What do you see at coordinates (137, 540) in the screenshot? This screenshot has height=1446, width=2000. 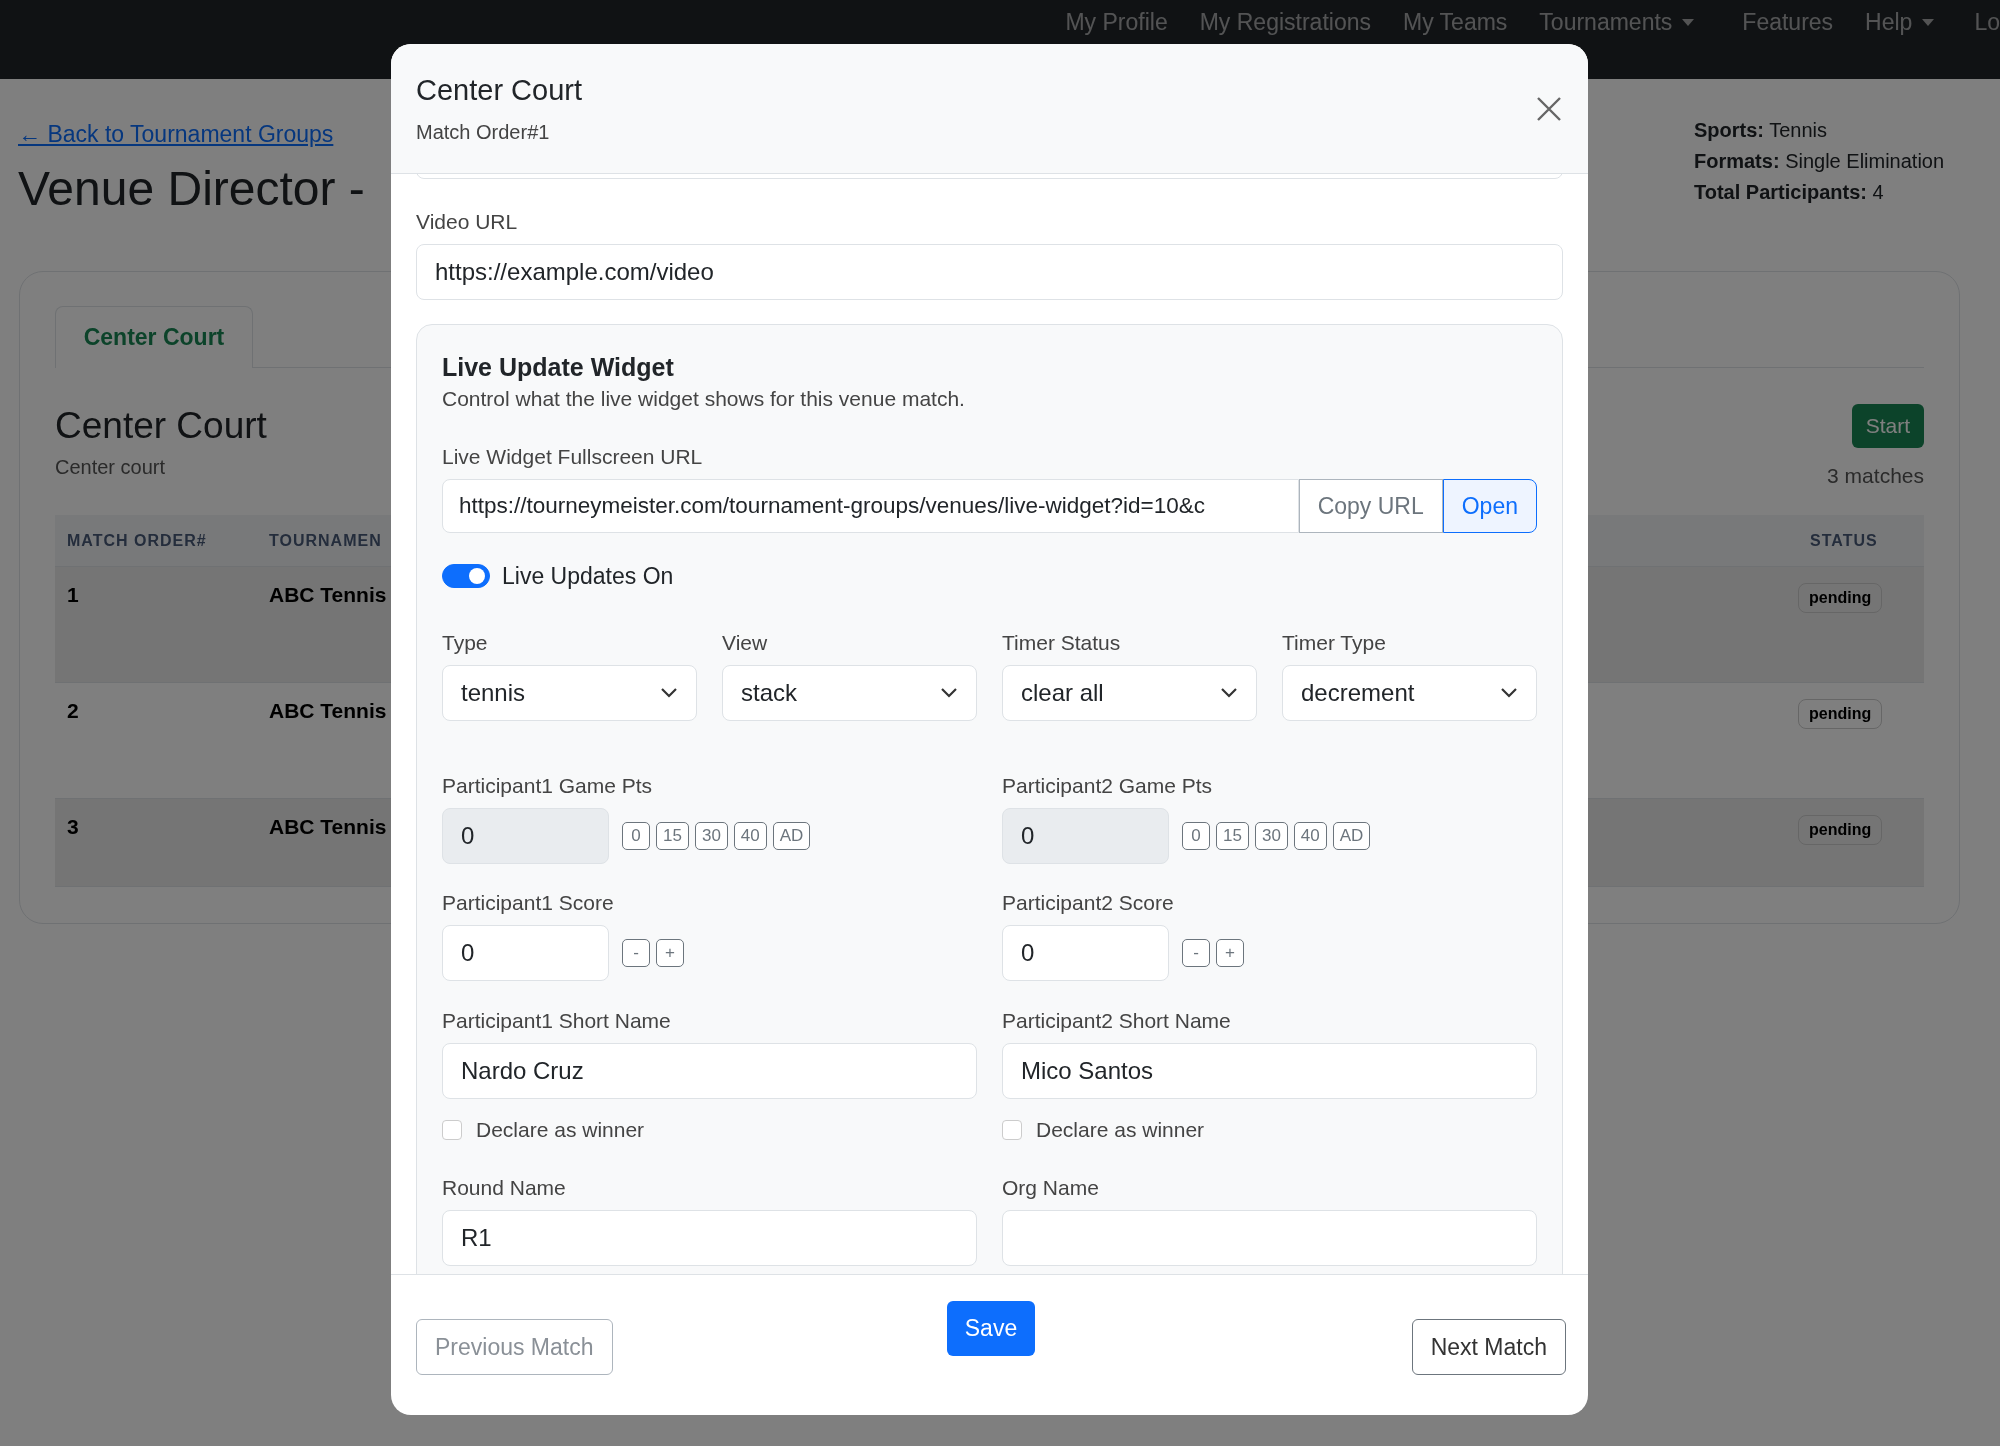 I see `column-header: MATCH ORDER#` at bounding box center [137, 540].